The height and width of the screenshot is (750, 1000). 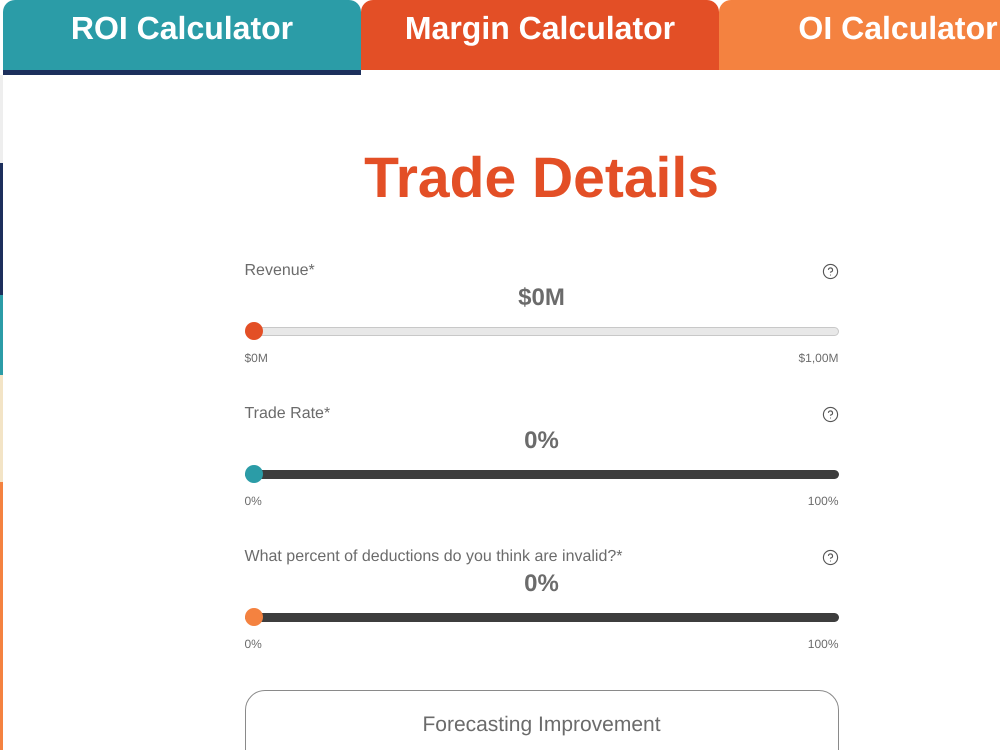 What do you see at coordinates (541, 298) in the screenshot?
I see `slider-value: $0M` at bounding box center [541, 298].